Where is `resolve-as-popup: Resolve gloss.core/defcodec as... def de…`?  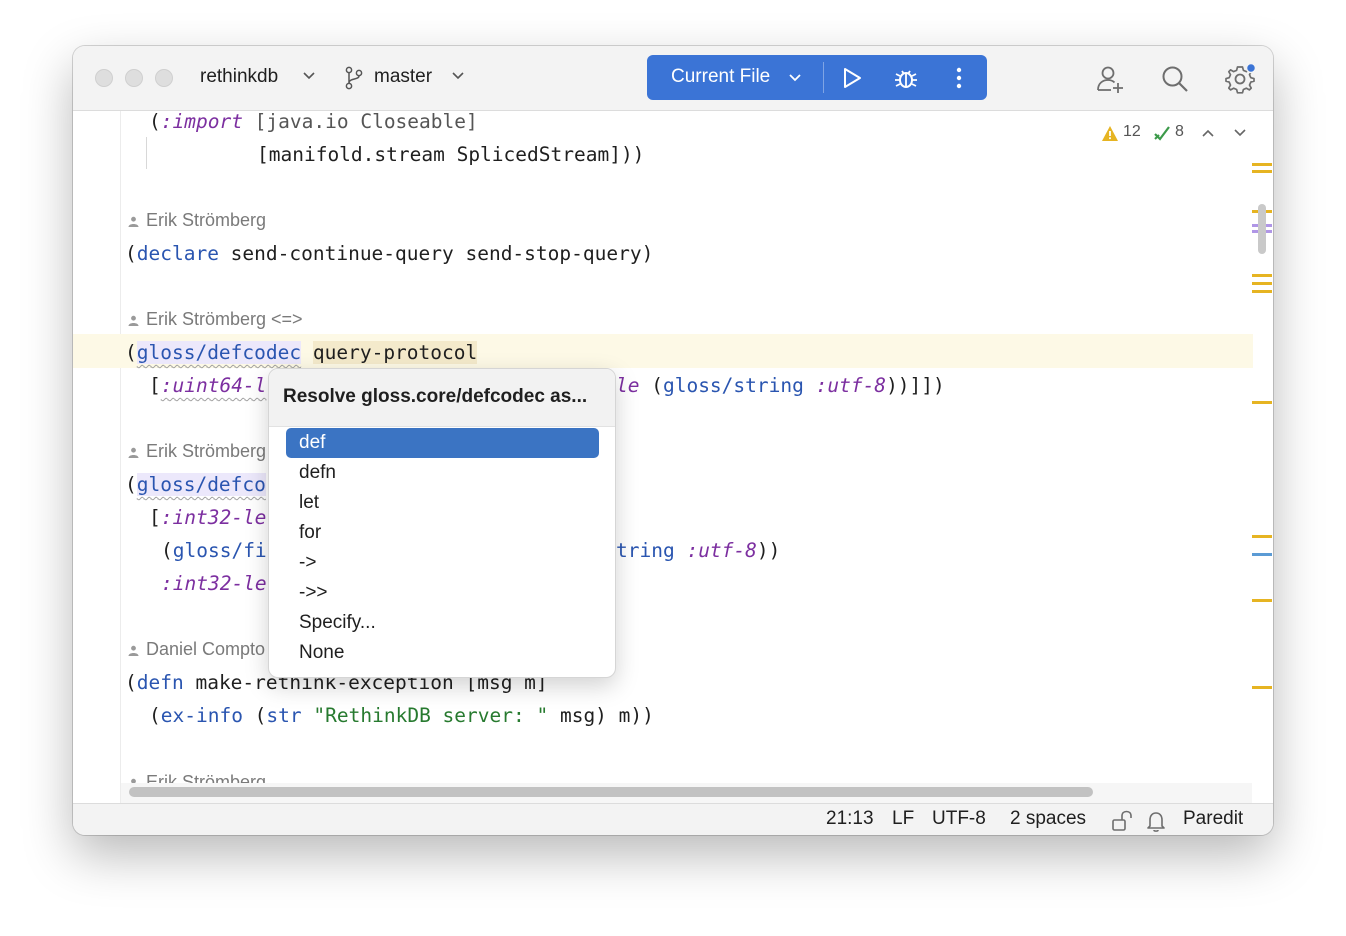
resolve-as-popup: Resolve gloss.core/defcodec as... def de… is located at coordinates (442, 523).